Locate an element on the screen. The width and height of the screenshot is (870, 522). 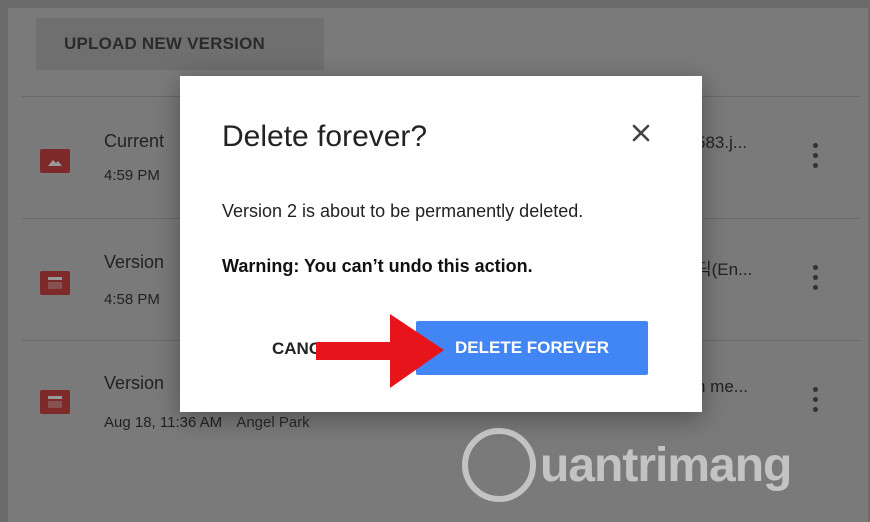
image-icon is located at coordinates (55, 161).